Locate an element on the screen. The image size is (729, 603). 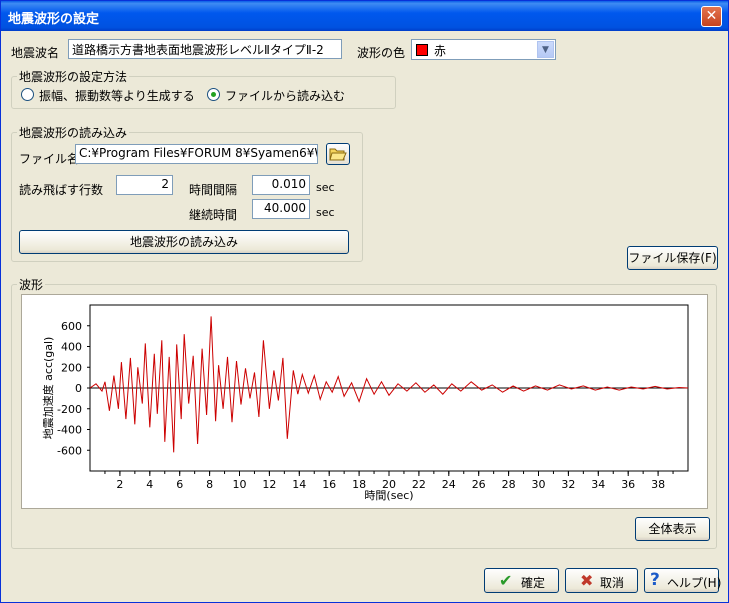
y-tick-label: -600 is located at coordinates (69, 450).